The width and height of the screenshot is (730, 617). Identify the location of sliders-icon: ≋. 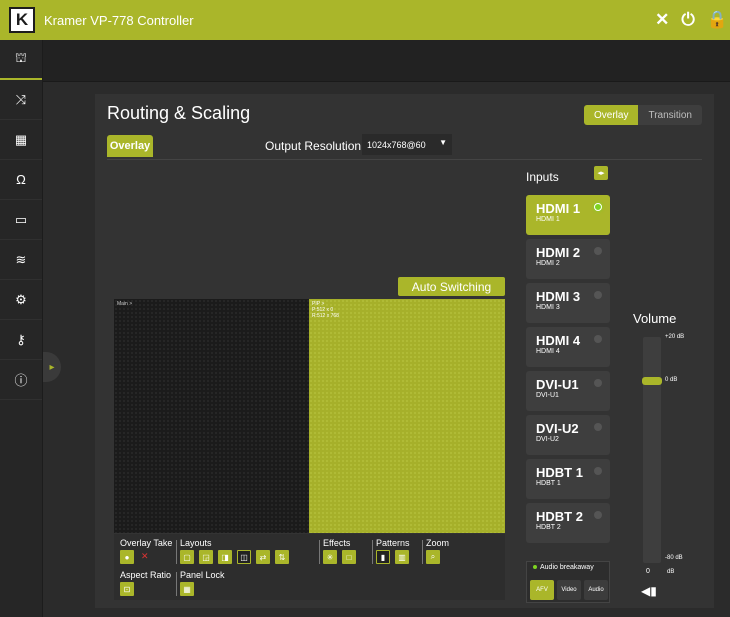
(21, 260).